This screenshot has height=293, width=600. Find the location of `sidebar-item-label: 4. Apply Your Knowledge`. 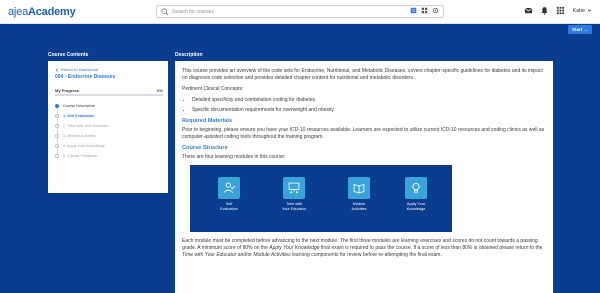

sidebar-item-label: 4. Apply Your Knowledge is located at coordinates (84, 146).